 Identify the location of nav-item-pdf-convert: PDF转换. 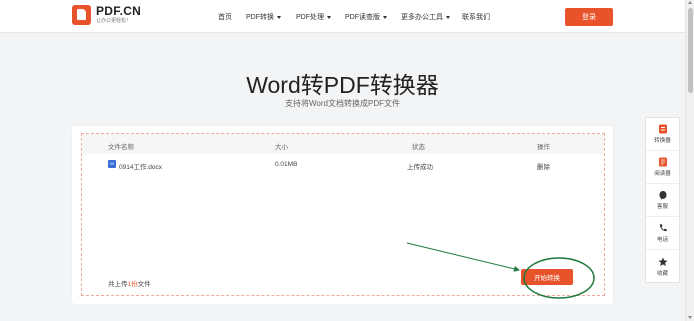
(263, 17).